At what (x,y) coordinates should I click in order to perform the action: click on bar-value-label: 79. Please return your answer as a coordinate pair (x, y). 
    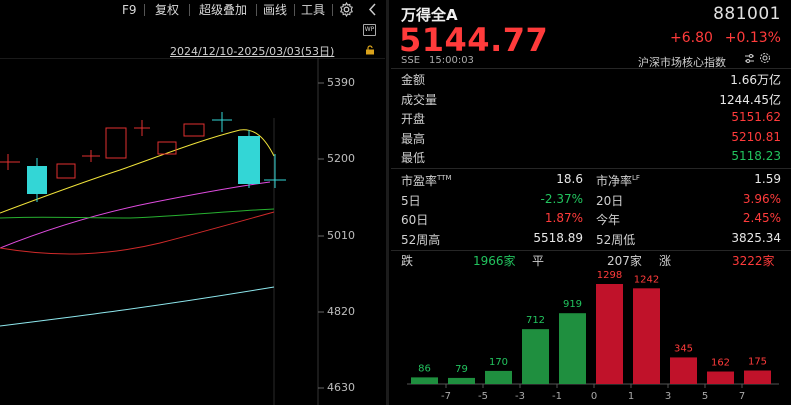
    Looking at the image, I should click on (461, 369).